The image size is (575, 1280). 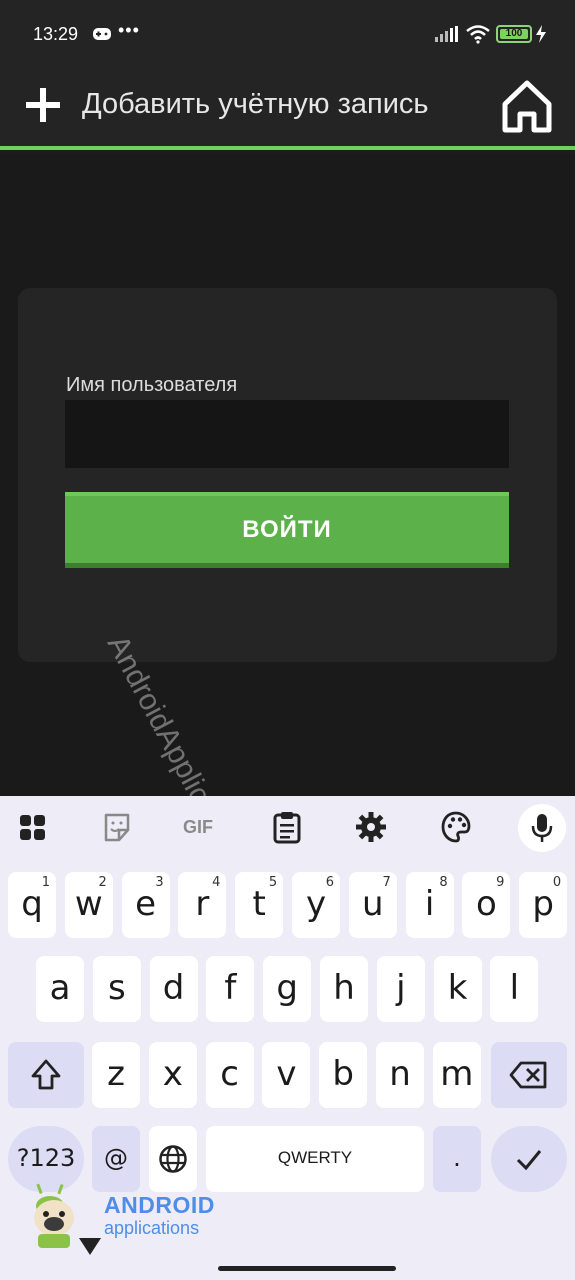 I want to click on key-i-label: i, so click(x=429, y=904).